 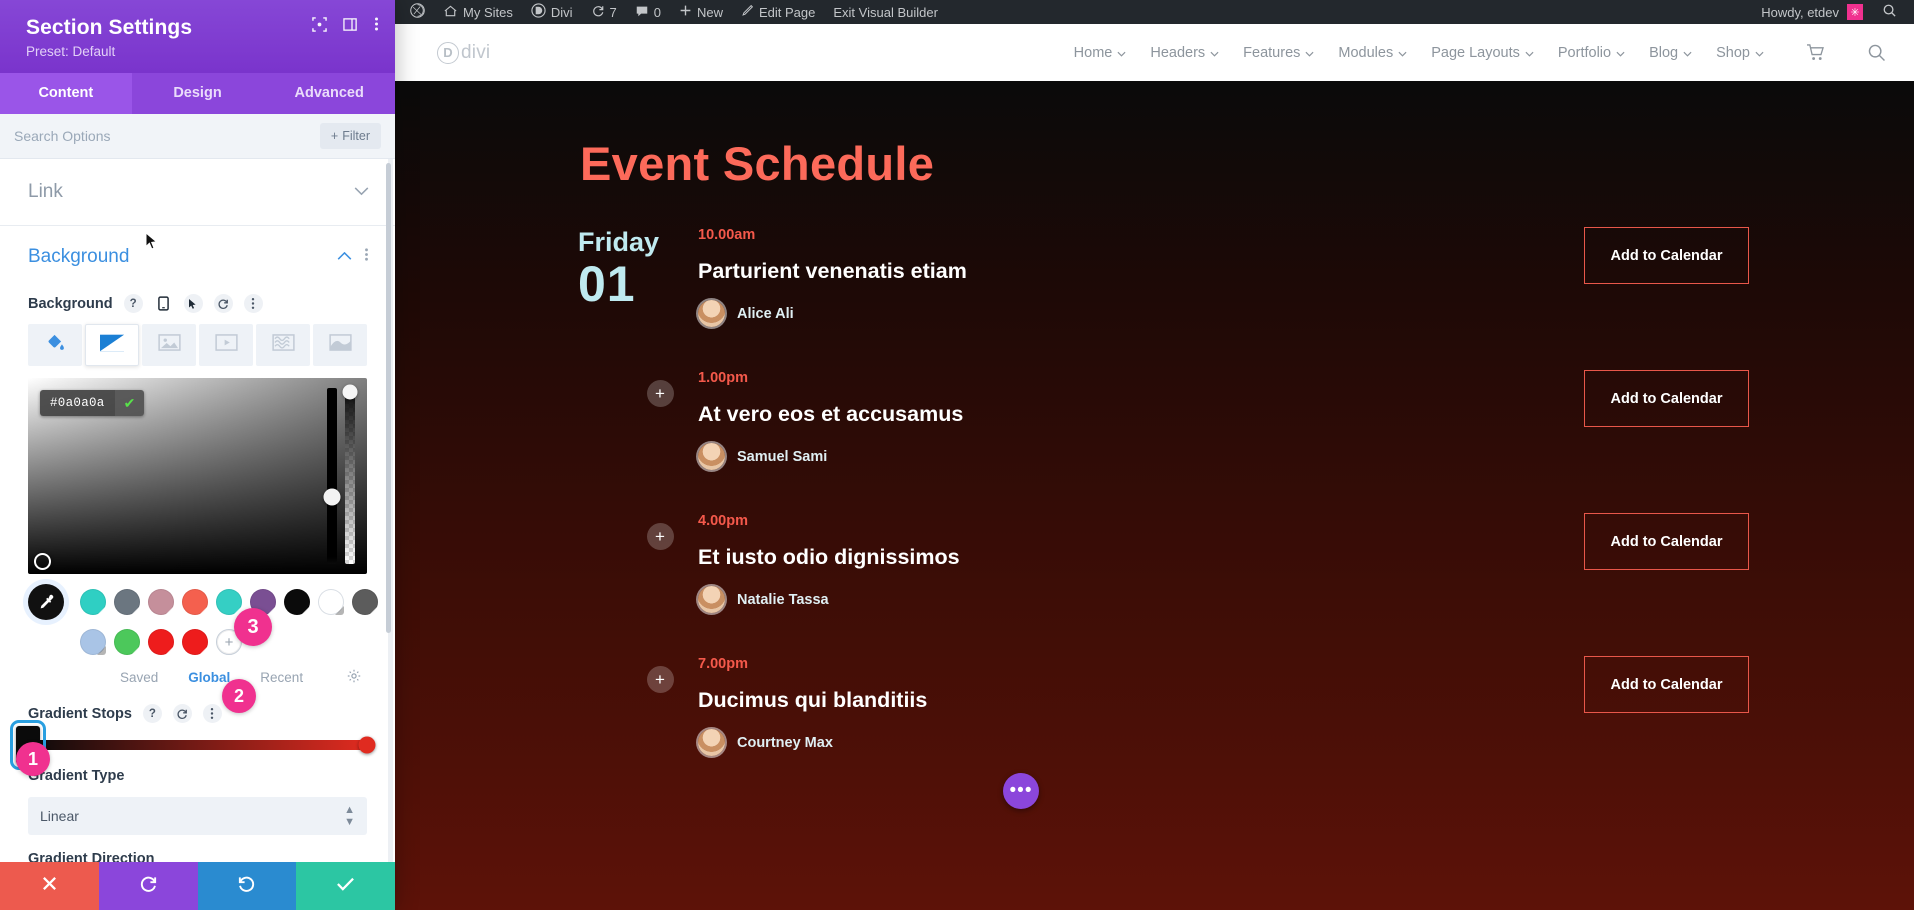 I want to click on nav-item-headers: Headers, so click(x=1184, y=53).